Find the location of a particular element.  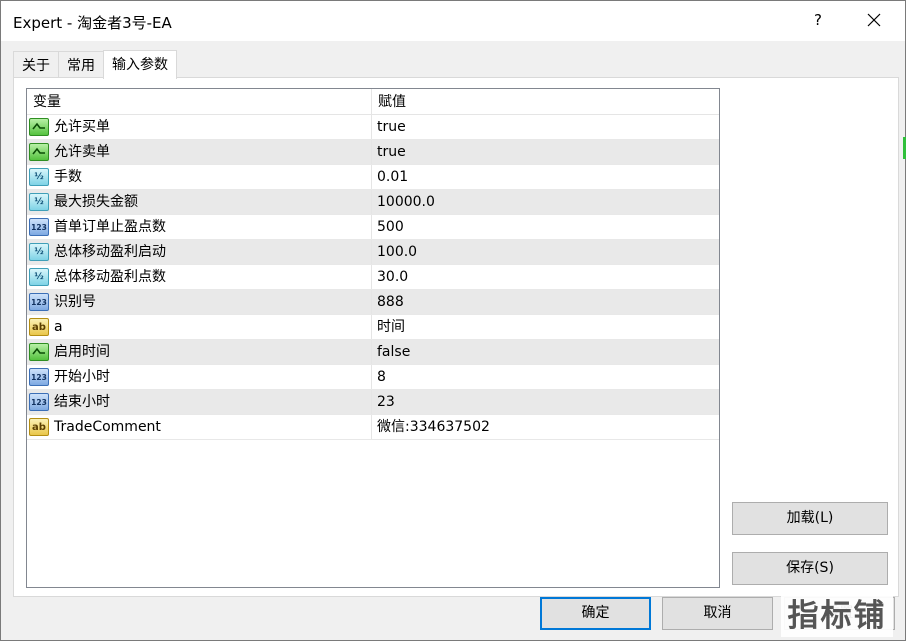

variable-cell: 允许买单 is located at coordinates (199, 127).